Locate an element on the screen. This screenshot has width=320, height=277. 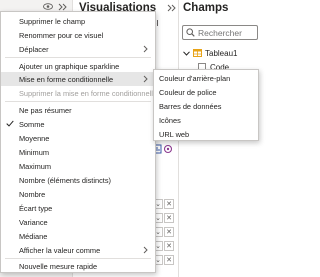
menu-item-minimum: Minimum is located at coordinates (78, 152).